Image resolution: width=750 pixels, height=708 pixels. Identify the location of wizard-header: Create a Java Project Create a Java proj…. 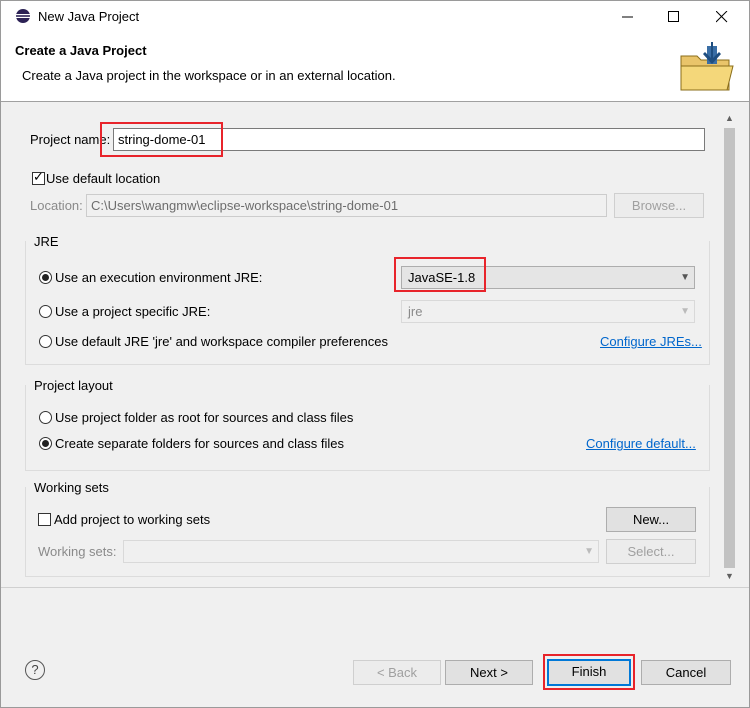
(375, 67).